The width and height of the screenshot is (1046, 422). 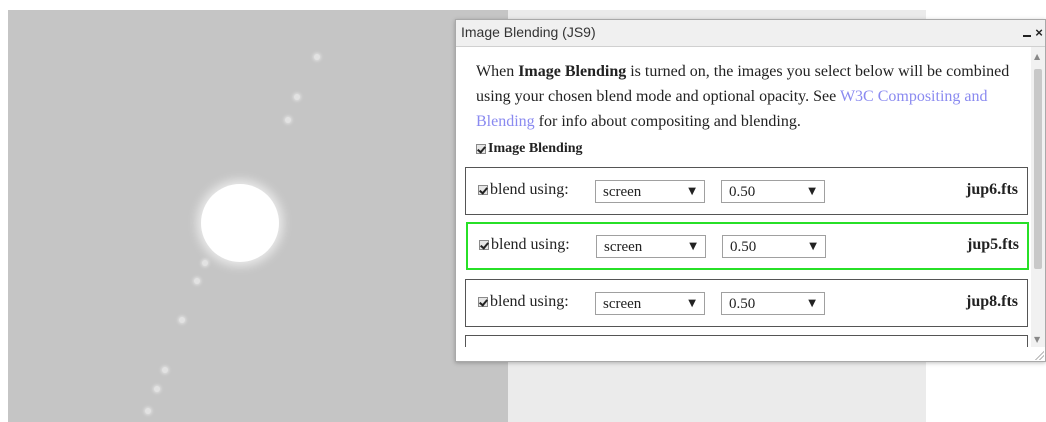 What do you see at coordinates (667, 121) in the screenshot?
I see `desc-part: for info about compositing and blending.` at bounding box center [667, 121].